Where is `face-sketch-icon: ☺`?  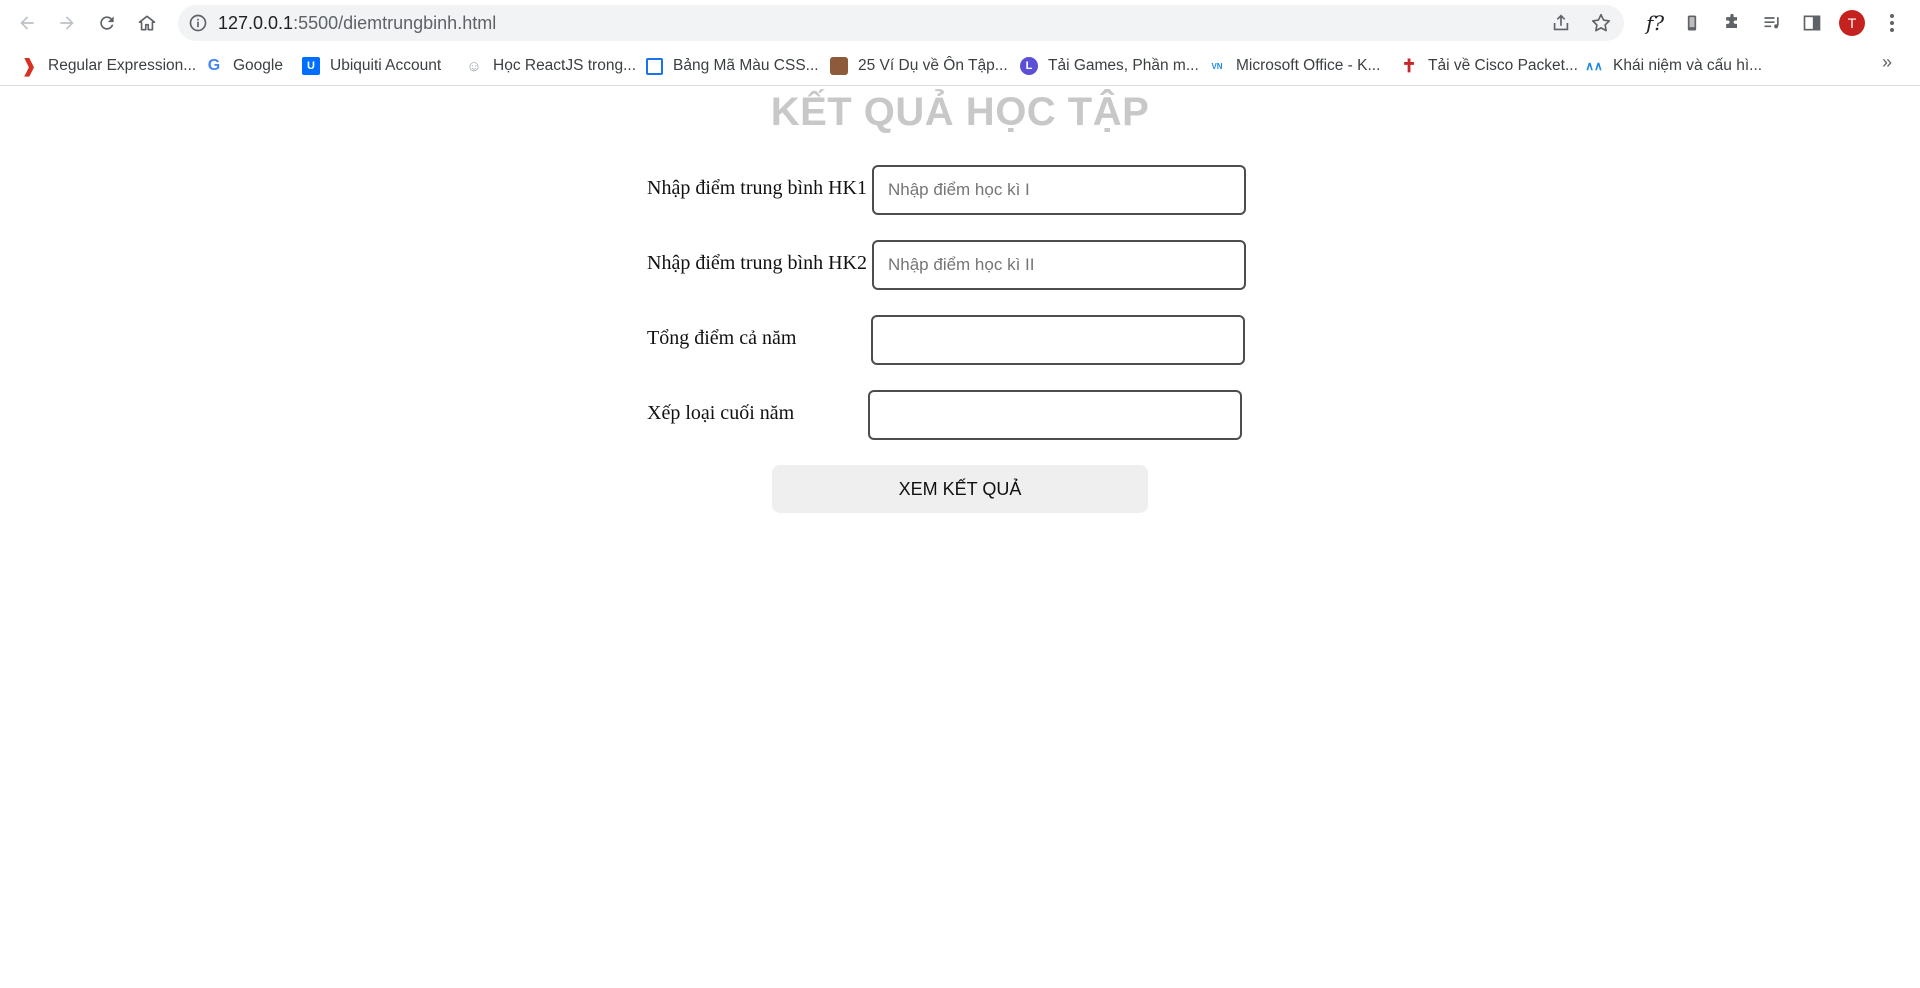 face-sketch-icon: ☺ is located at coordinates (474, 66).